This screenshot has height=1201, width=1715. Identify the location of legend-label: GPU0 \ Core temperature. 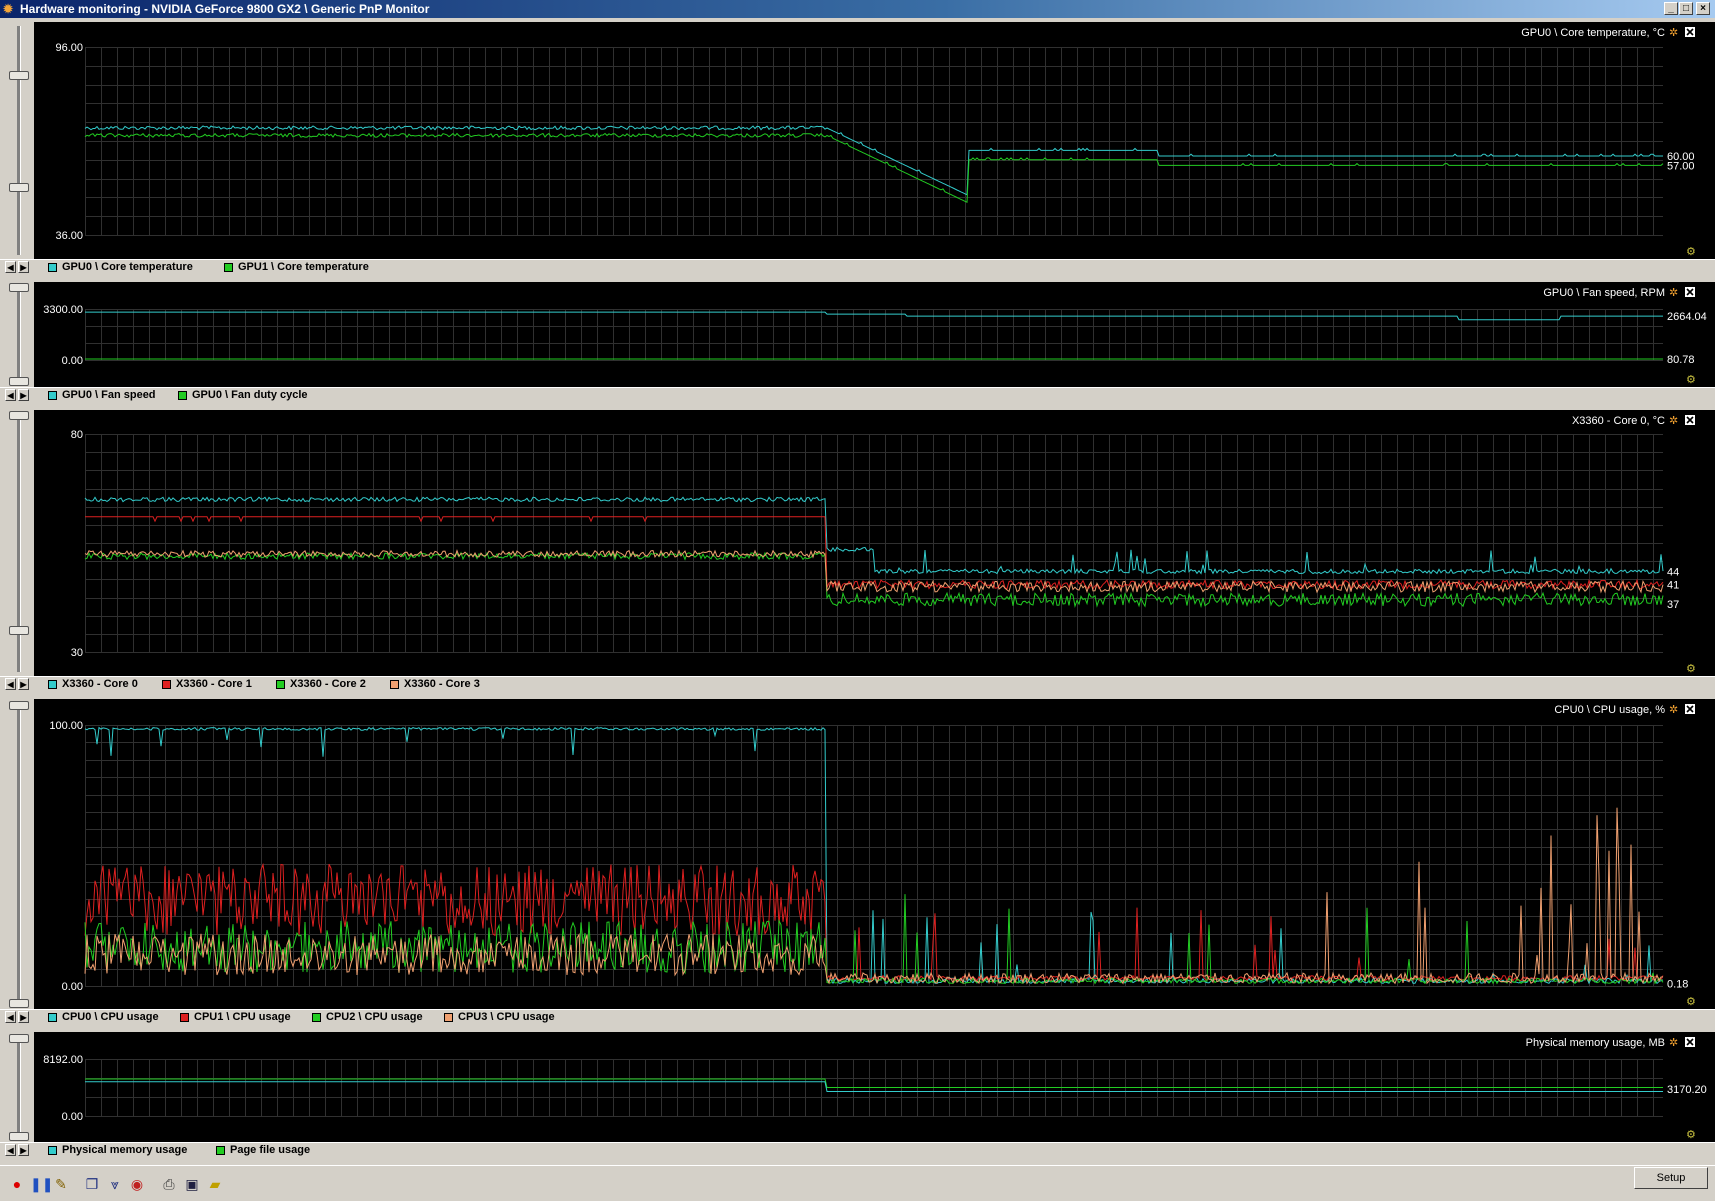
(127, 267).